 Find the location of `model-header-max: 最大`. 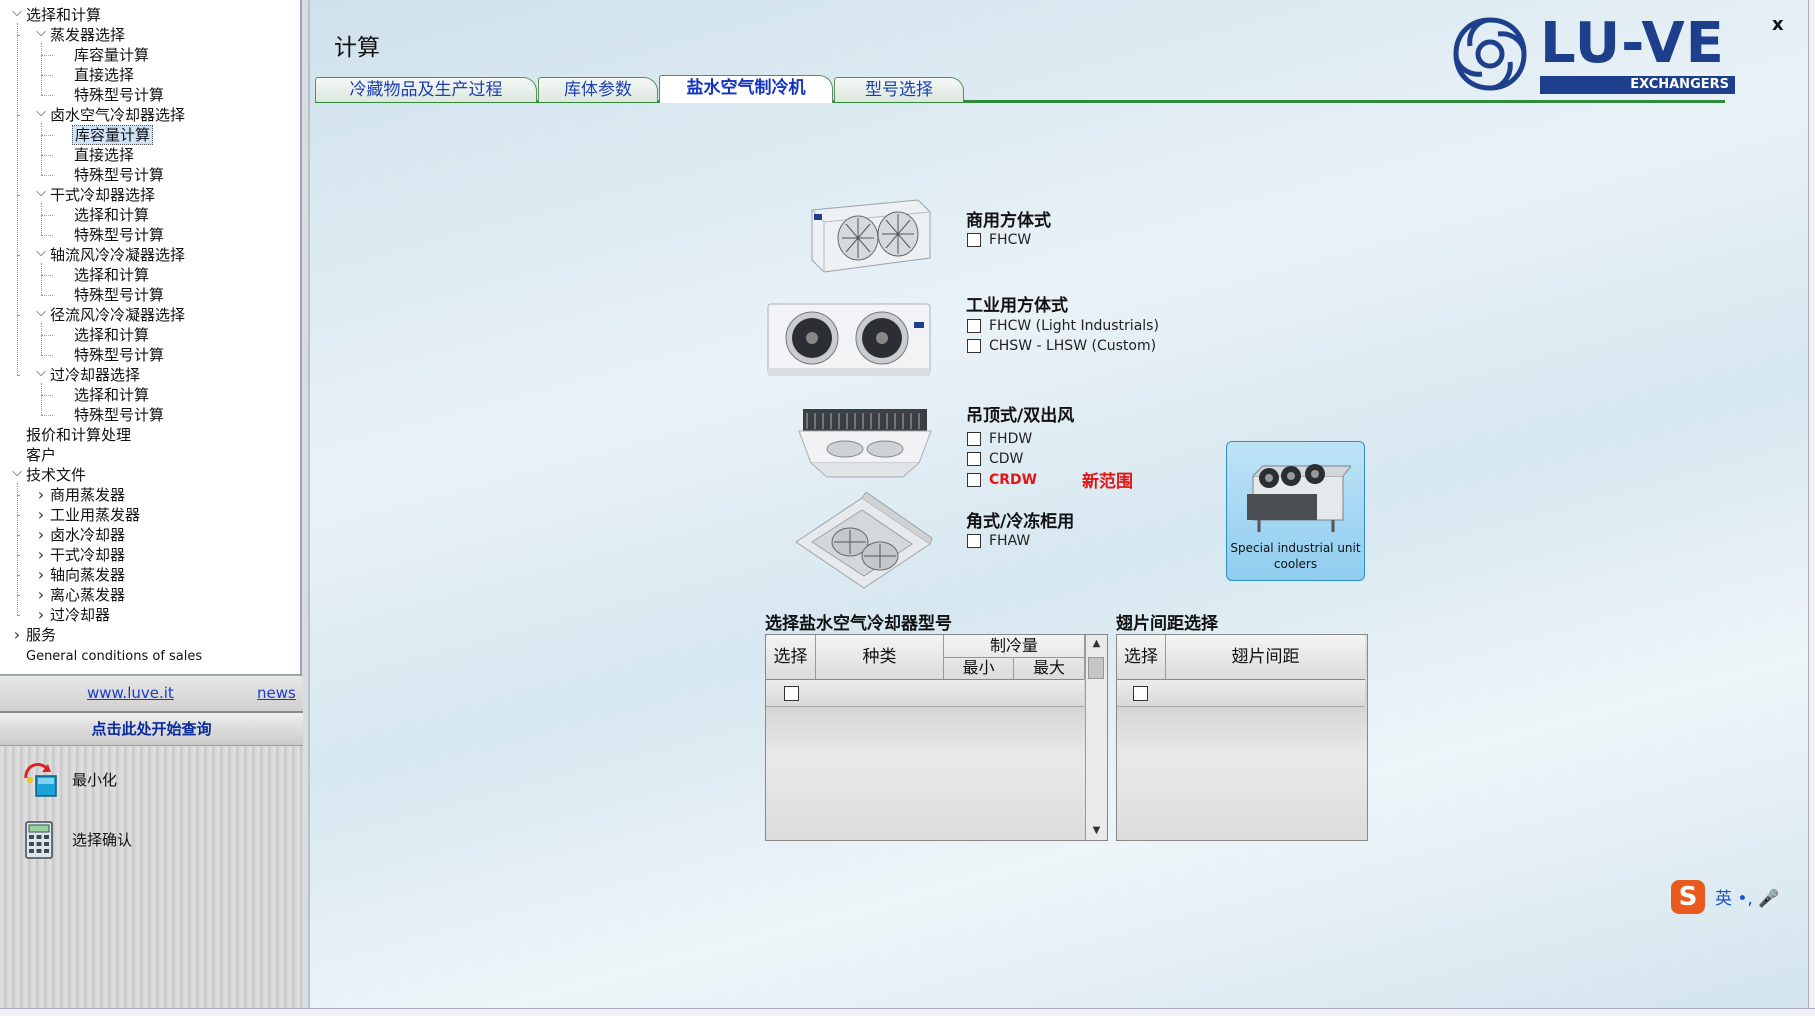

model-header-max: 最大 is located at coordinates (1049, 668).